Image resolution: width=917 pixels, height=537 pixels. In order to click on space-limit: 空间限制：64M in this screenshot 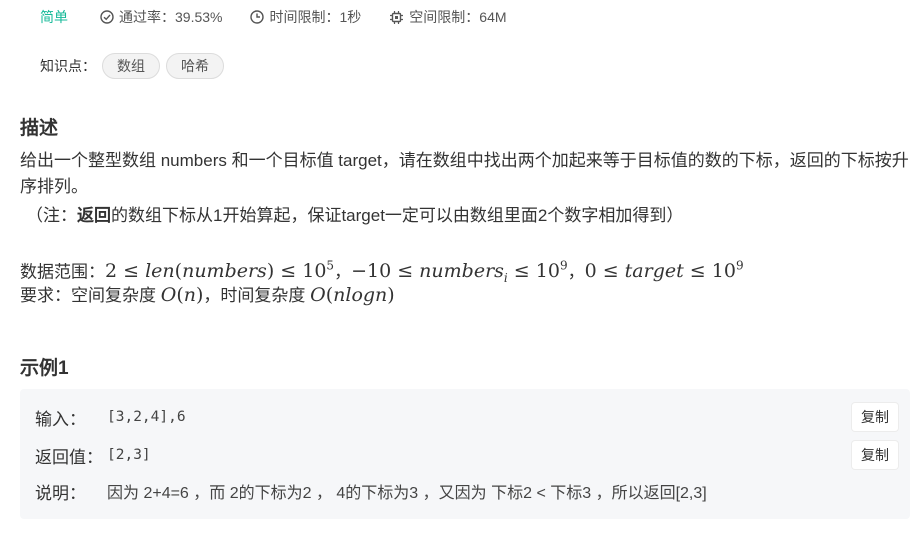, I will do `click(448, 17)`.